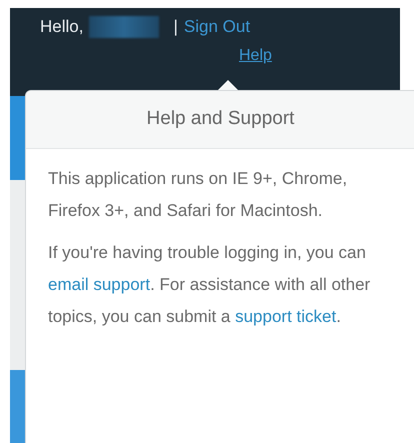 The height and width of the screenshot is (443, 414). What do you see at coordinates (217, 27) in the screenshot?
I see `sign-out-link: Sign Out` at bounding box center [217, 27].